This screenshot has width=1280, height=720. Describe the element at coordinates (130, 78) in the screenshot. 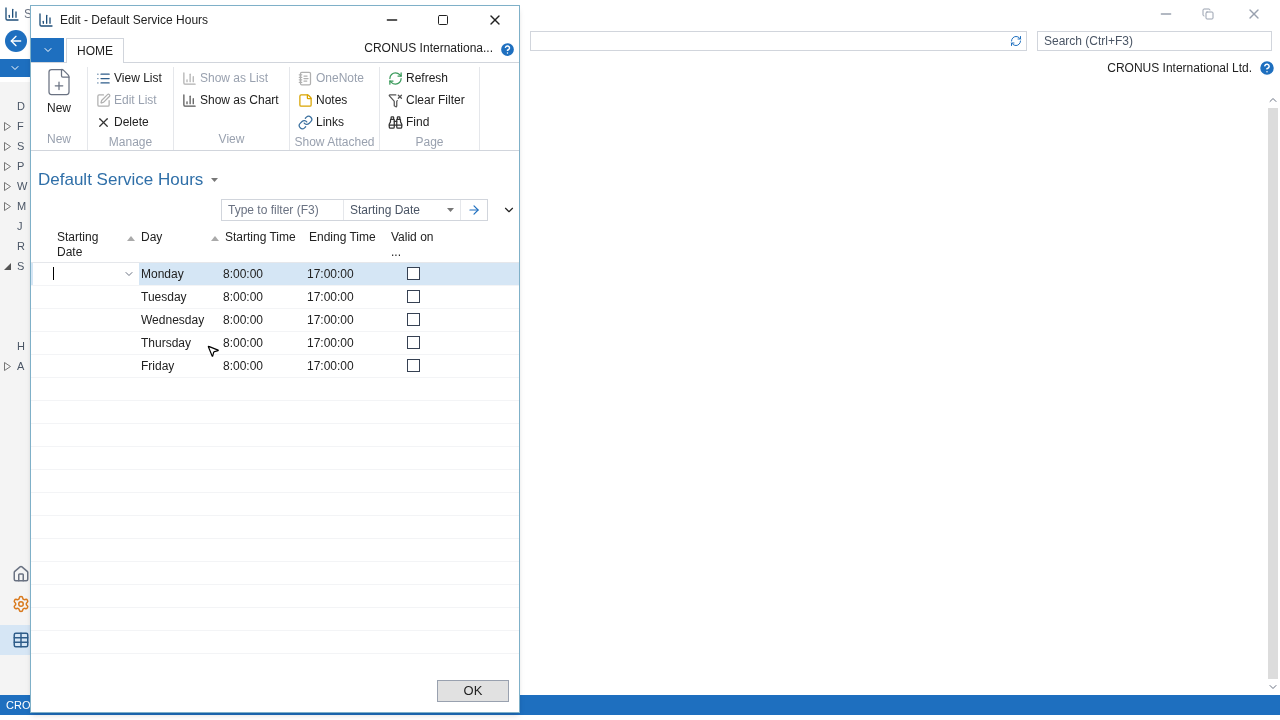

I see `ribbon-button: View List` at that location.